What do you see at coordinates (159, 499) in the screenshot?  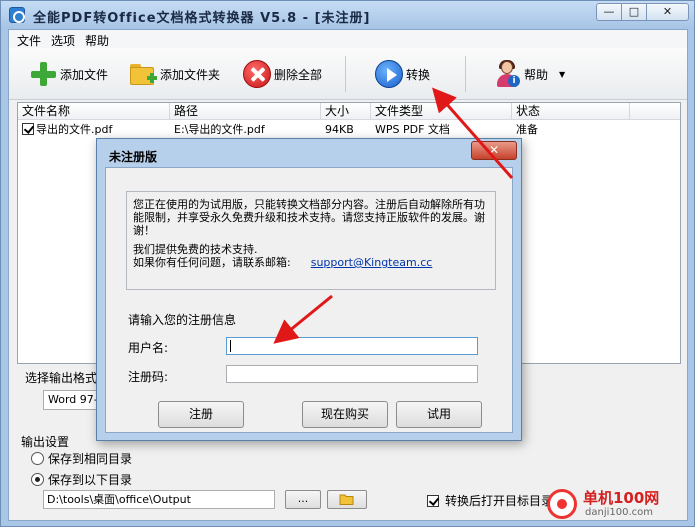 I see `output-path-input: D:\tools\桌面\office\Output` at bounding box center [159, 499].